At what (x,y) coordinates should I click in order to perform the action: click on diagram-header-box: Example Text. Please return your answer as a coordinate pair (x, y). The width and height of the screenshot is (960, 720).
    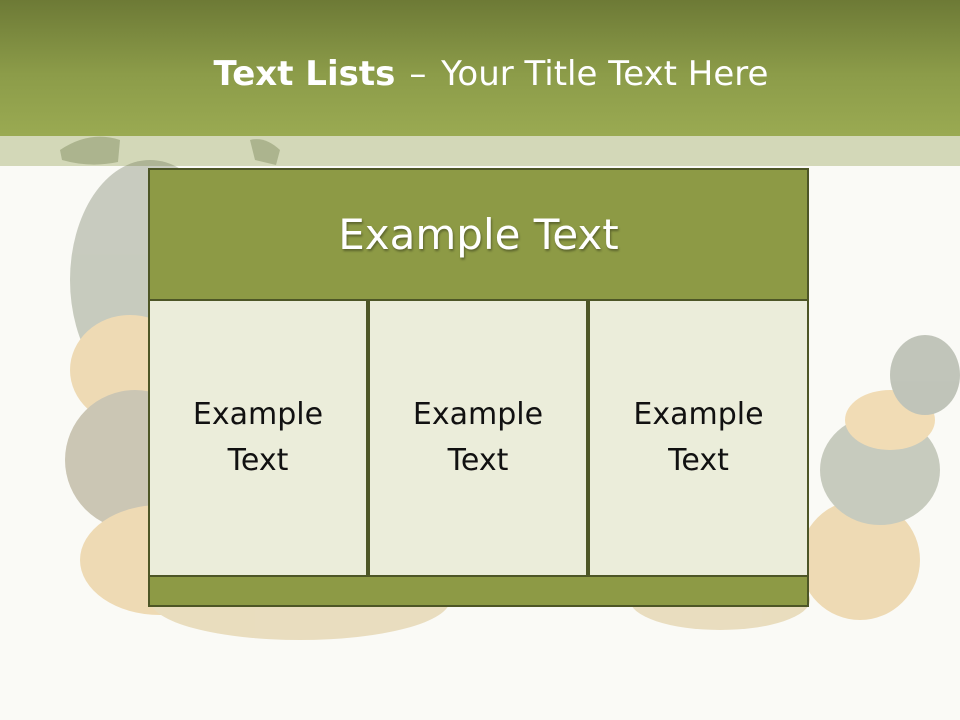
    Looking at the image, I should click on (478, 234).